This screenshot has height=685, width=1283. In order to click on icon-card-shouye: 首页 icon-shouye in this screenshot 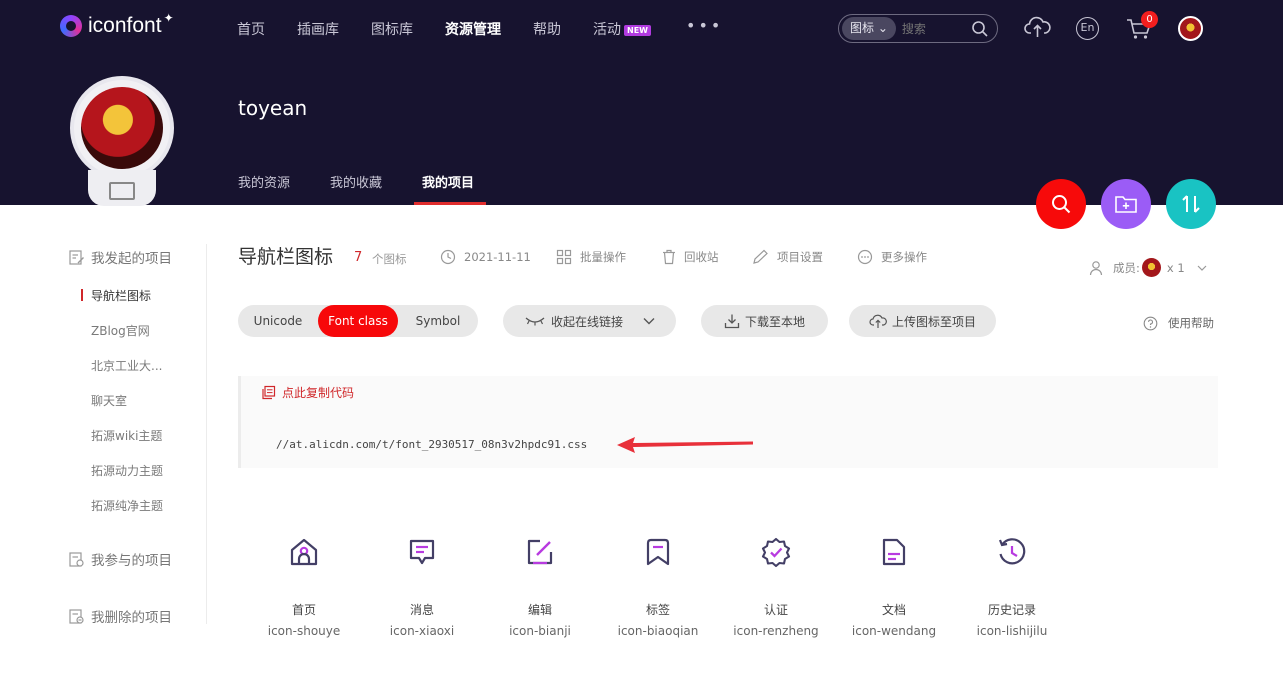, I will do `click(304, 587)`.